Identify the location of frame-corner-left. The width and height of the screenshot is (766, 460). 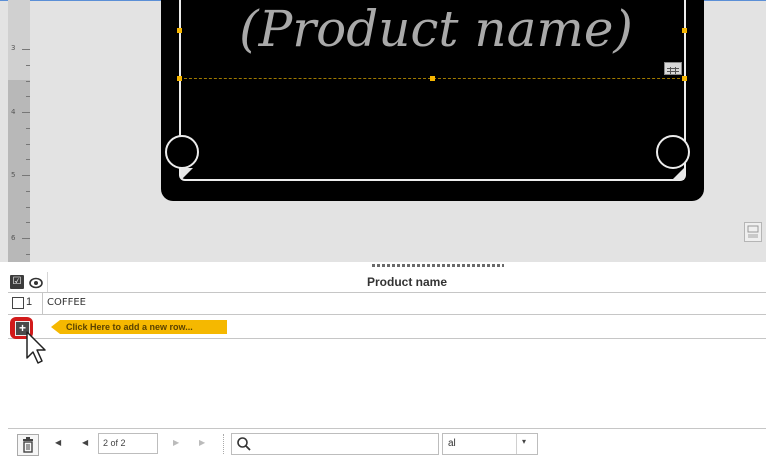
(182, 152).